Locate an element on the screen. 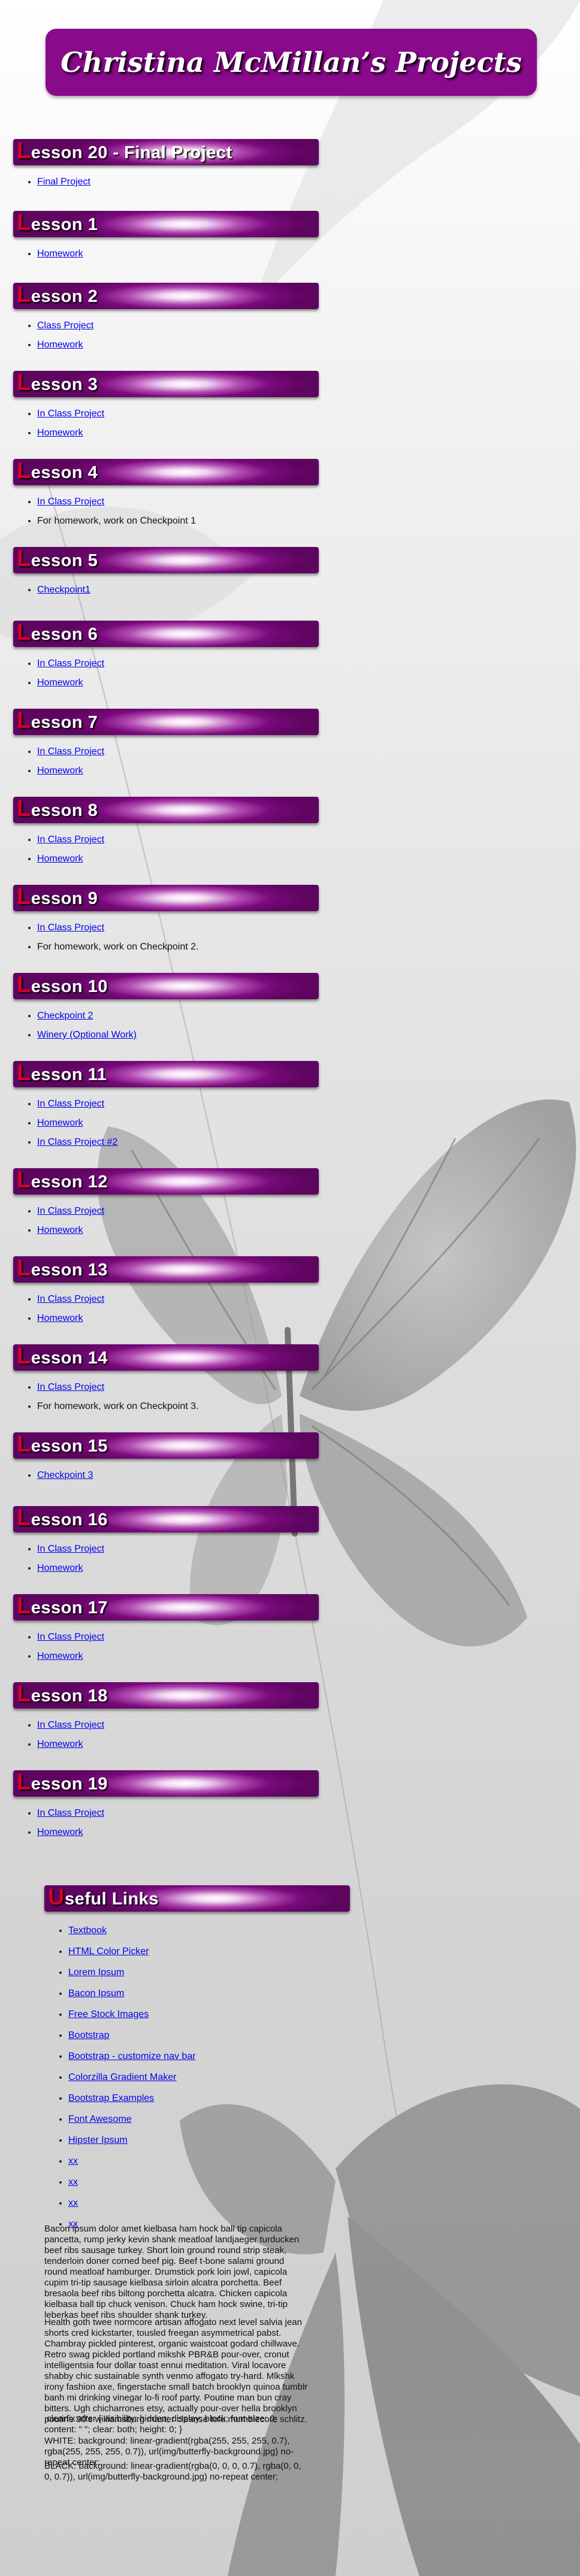 The height and width of the screenshot is (2576, 580). useful-link: Textbook is located at coordinates (87, 1930).